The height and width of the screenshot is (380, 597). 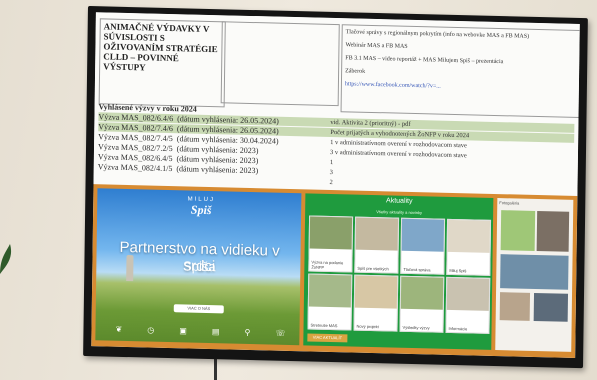 I want to click on news-title: Spiš pre všetkých, so click(x=373, y=268).